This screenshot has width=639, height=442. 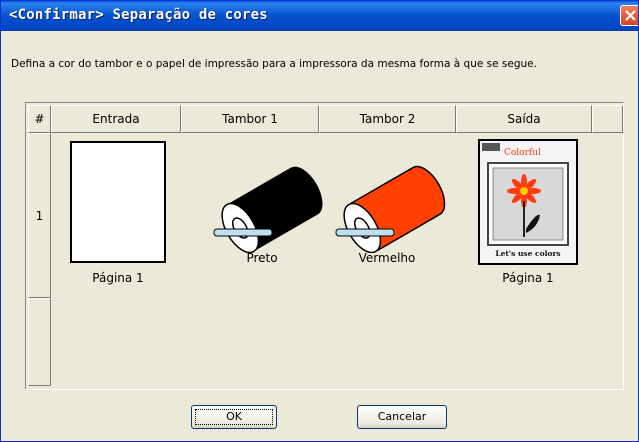 What do you see at coordinates (118, 278) in the screenshot?
I see `input-page-label: Página 1` at bounding box center [118, 278].